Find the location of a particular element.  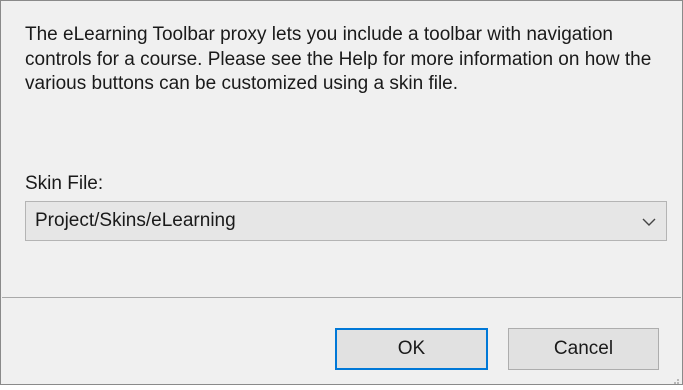

ok-button: OK is located at coordinates (411, 349).